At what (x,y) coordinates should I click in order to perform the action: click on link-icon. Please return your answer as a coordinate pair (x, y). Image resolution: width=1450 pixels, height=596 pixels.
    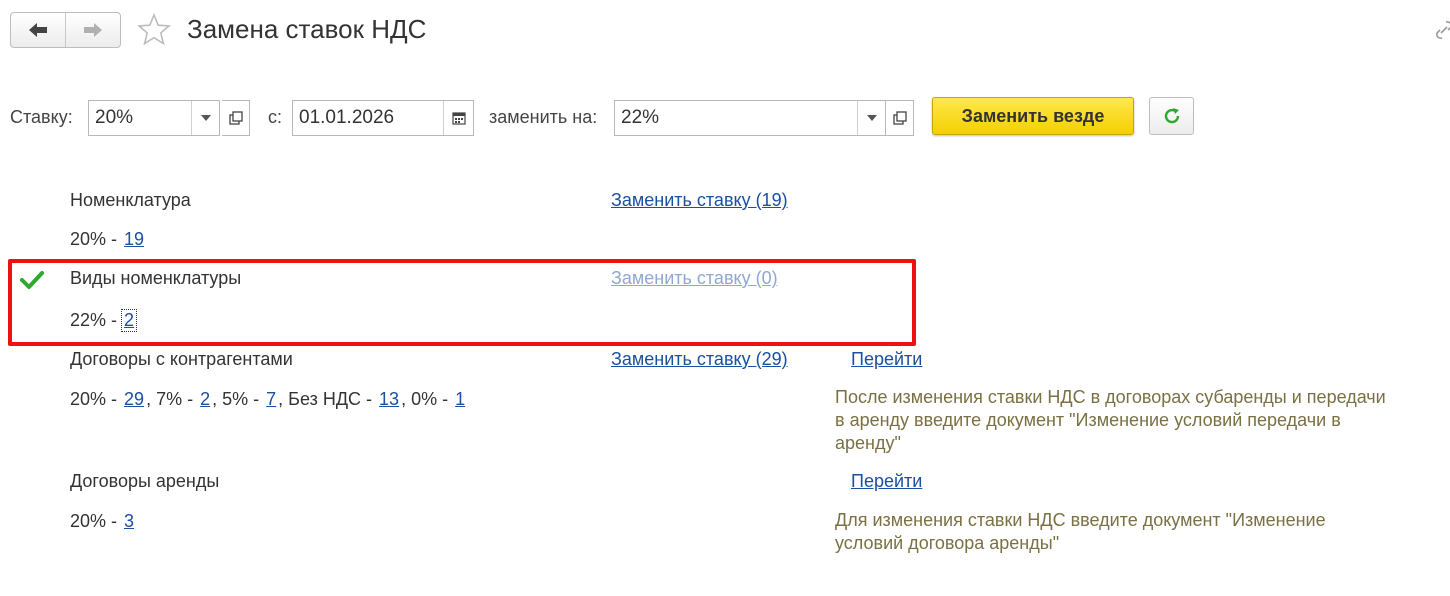
    Looking at the image, I should click on (1442, 30).